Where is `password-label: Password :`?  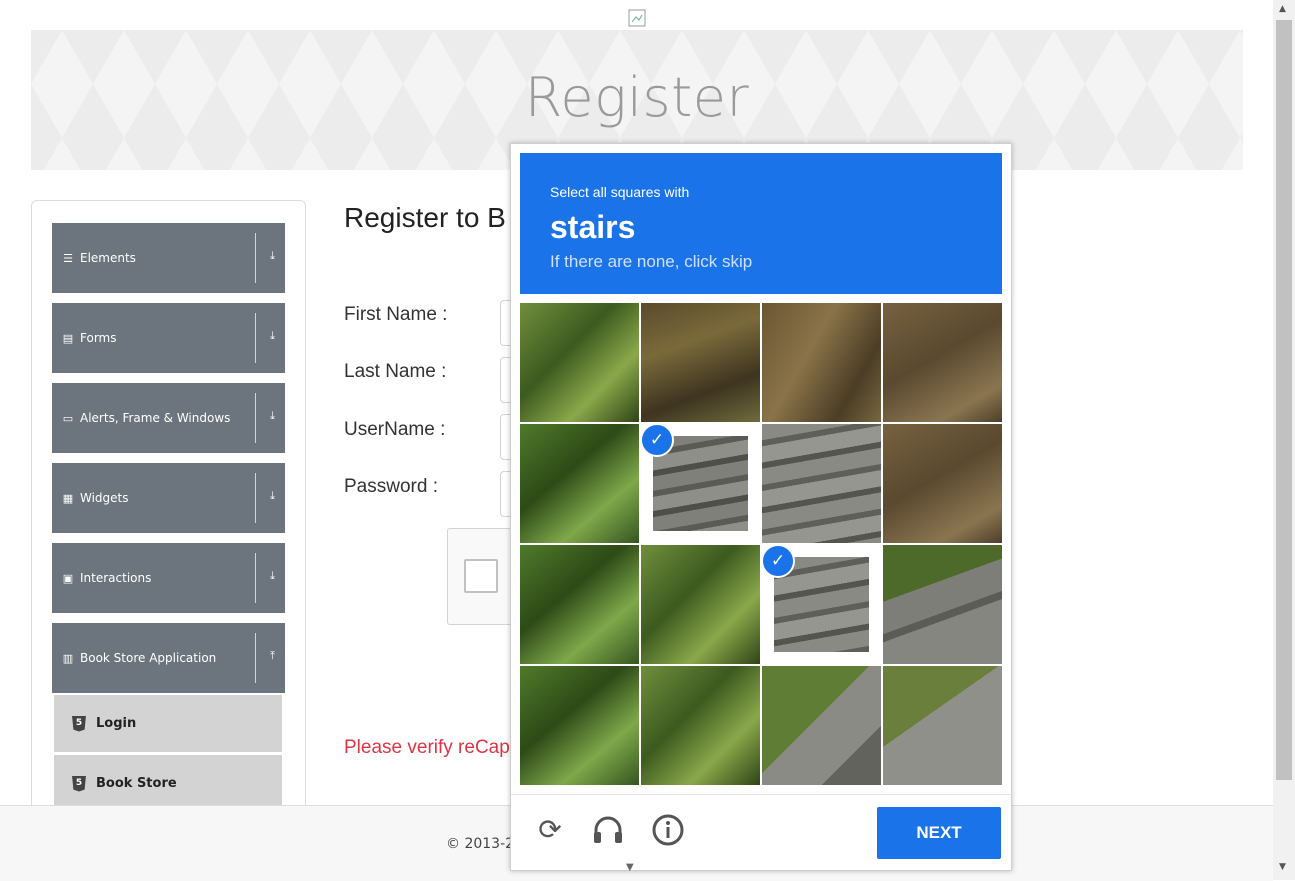 password-label: Password : is located at coordinates (391, 486).